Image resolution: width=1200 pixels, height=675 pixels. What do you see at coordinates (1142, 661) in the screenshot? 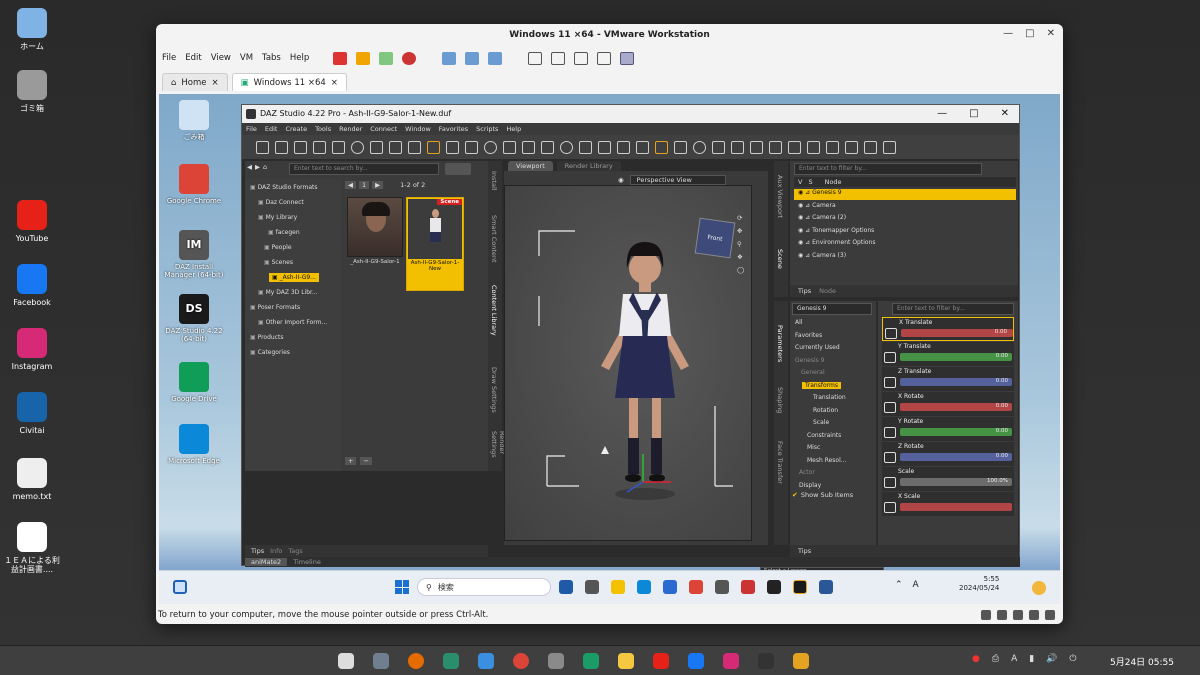
I see `host-clock: 5月24日 05:55` at bounding box center [1142, 661].